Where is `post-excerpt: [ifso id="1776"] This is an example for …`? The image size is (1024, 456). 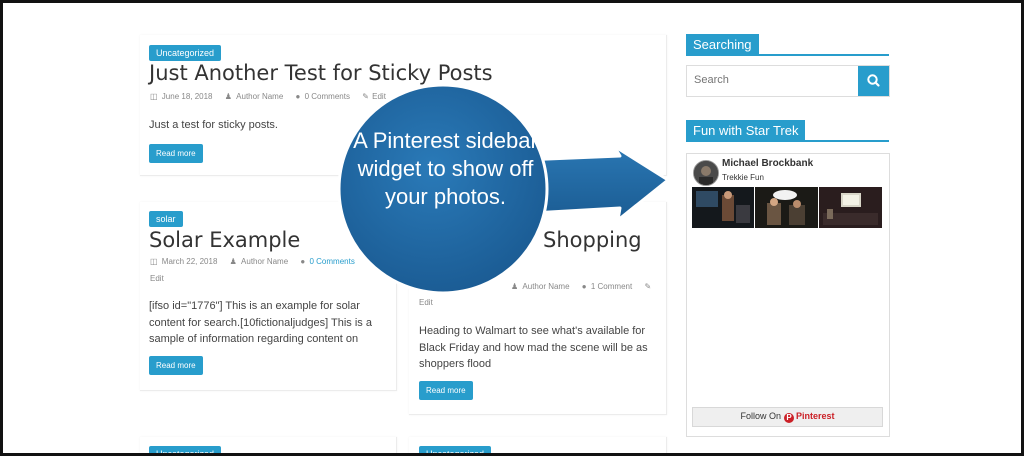 post-excerpt: [ifso id="1776"] This is an example for … is located at coordinates (260, 322).